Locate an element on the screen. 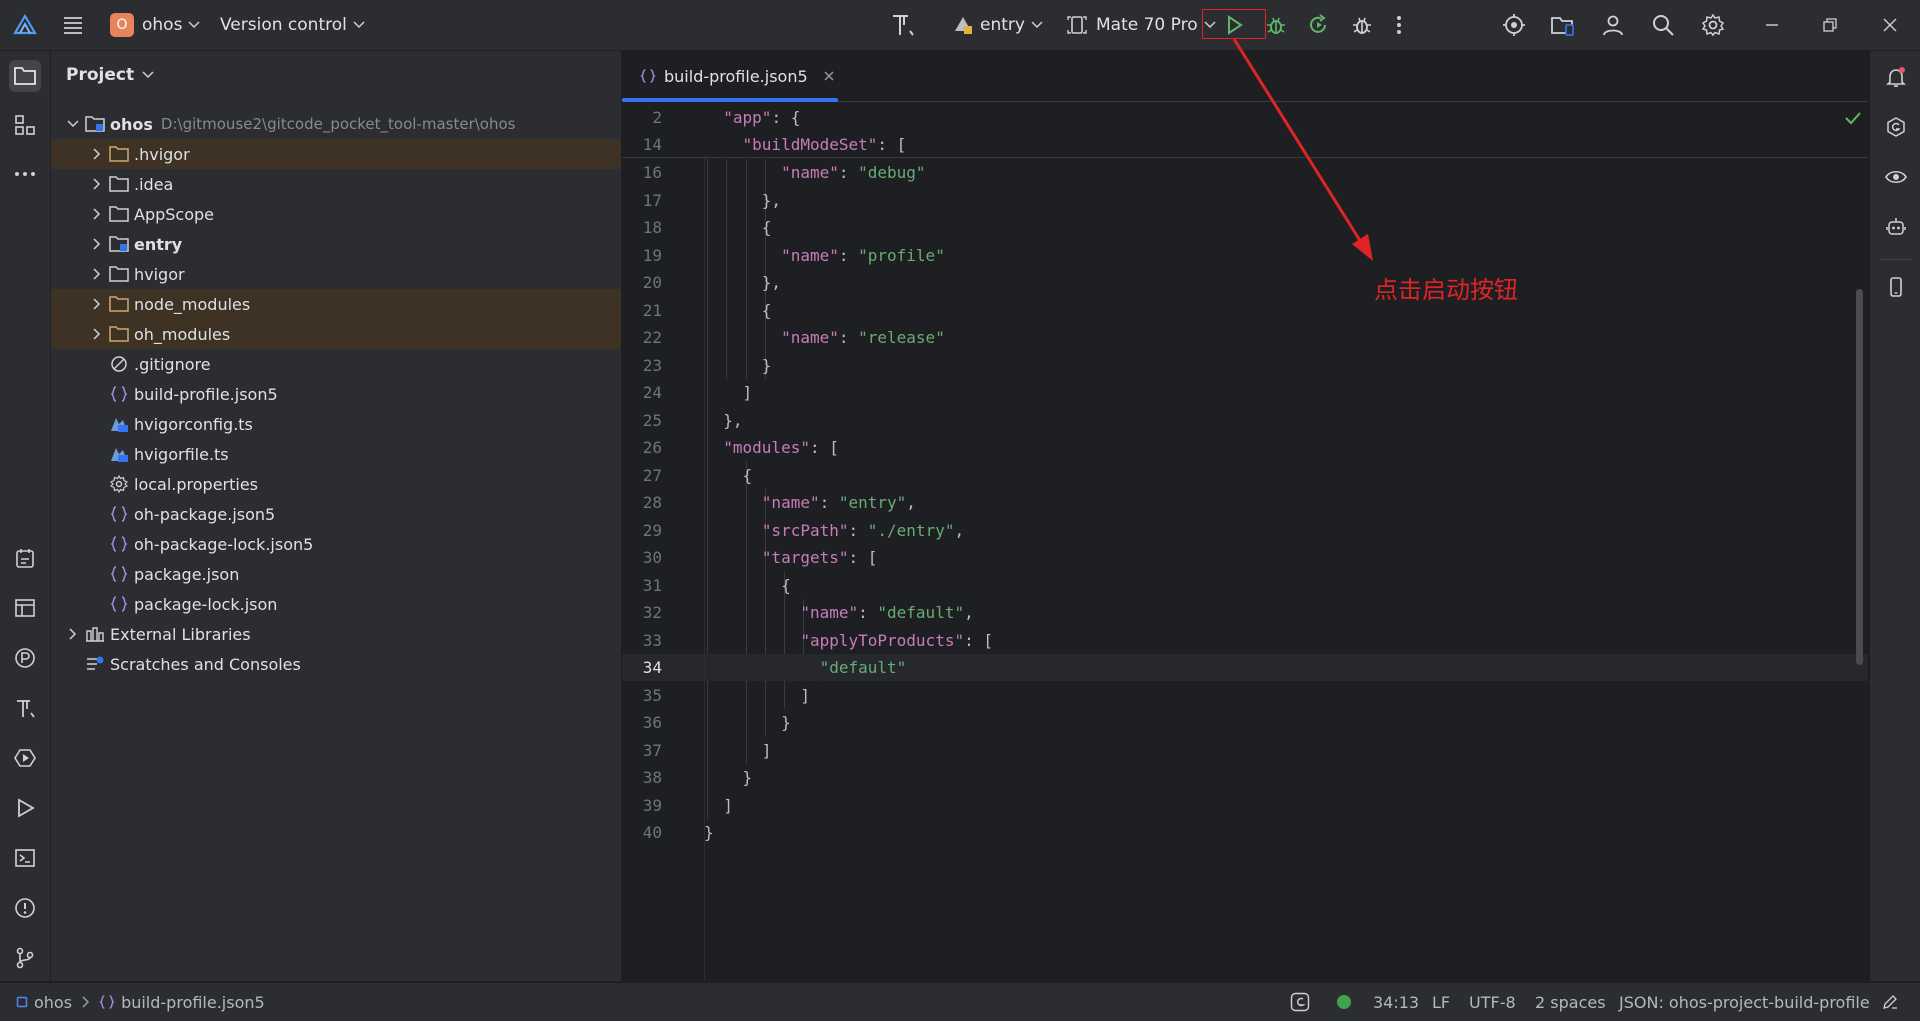  json-schema: JSON: ohos-project-build-profile is located at coordinates (1744, 1002).